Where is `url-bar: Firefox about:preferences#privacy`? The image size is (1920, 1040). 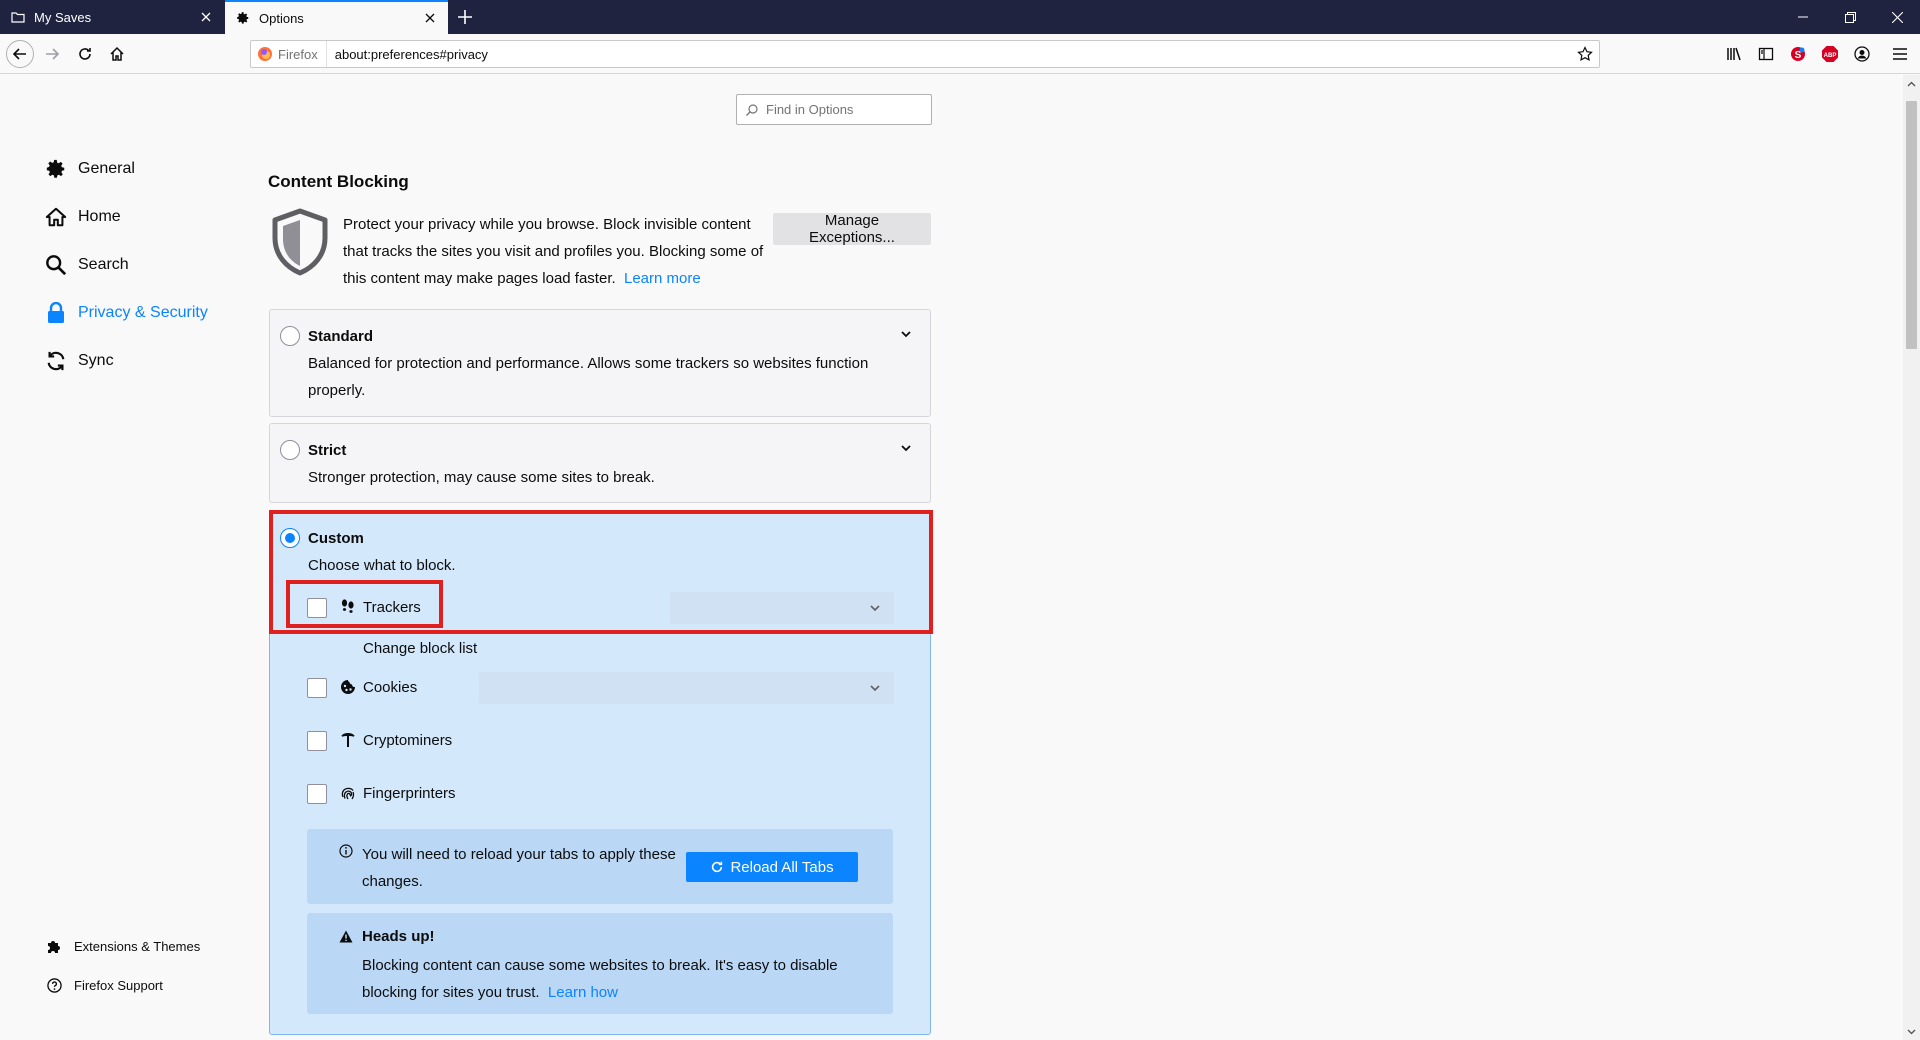 url-bar: Firefox about:preferences#privacy is located at coordinates (925, 54).